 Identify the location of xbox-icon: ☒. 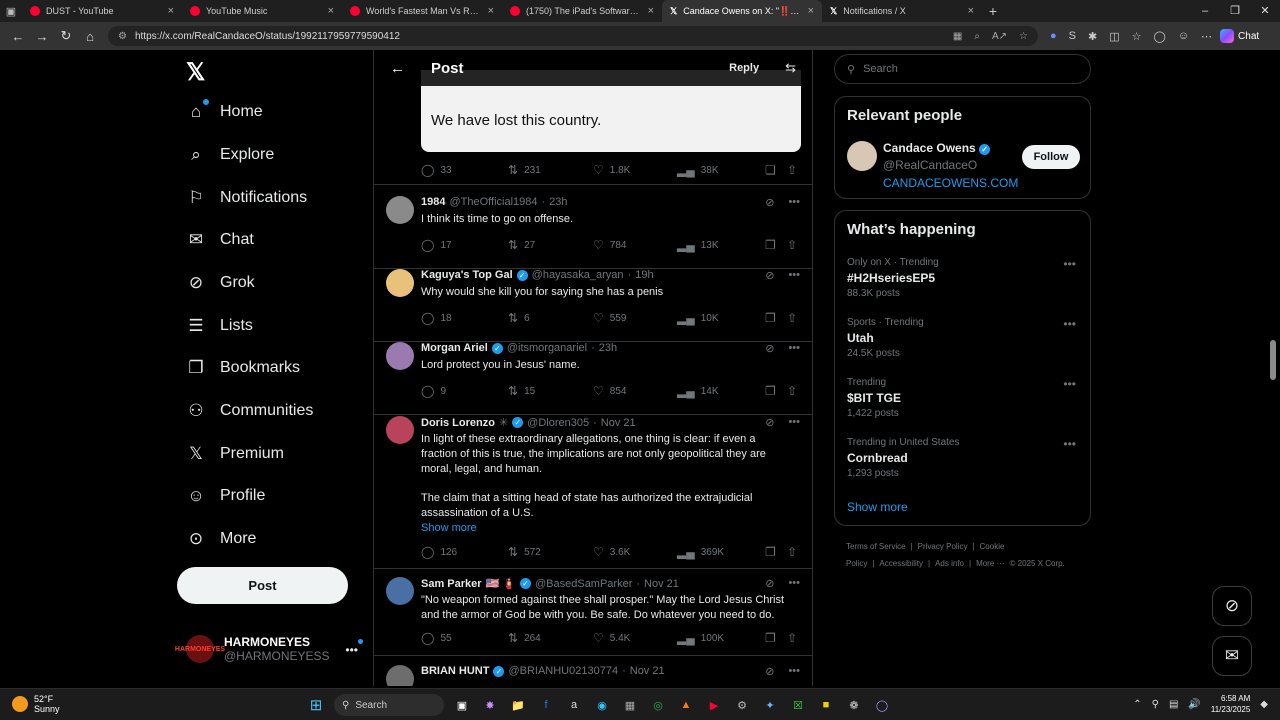
(798, 705).